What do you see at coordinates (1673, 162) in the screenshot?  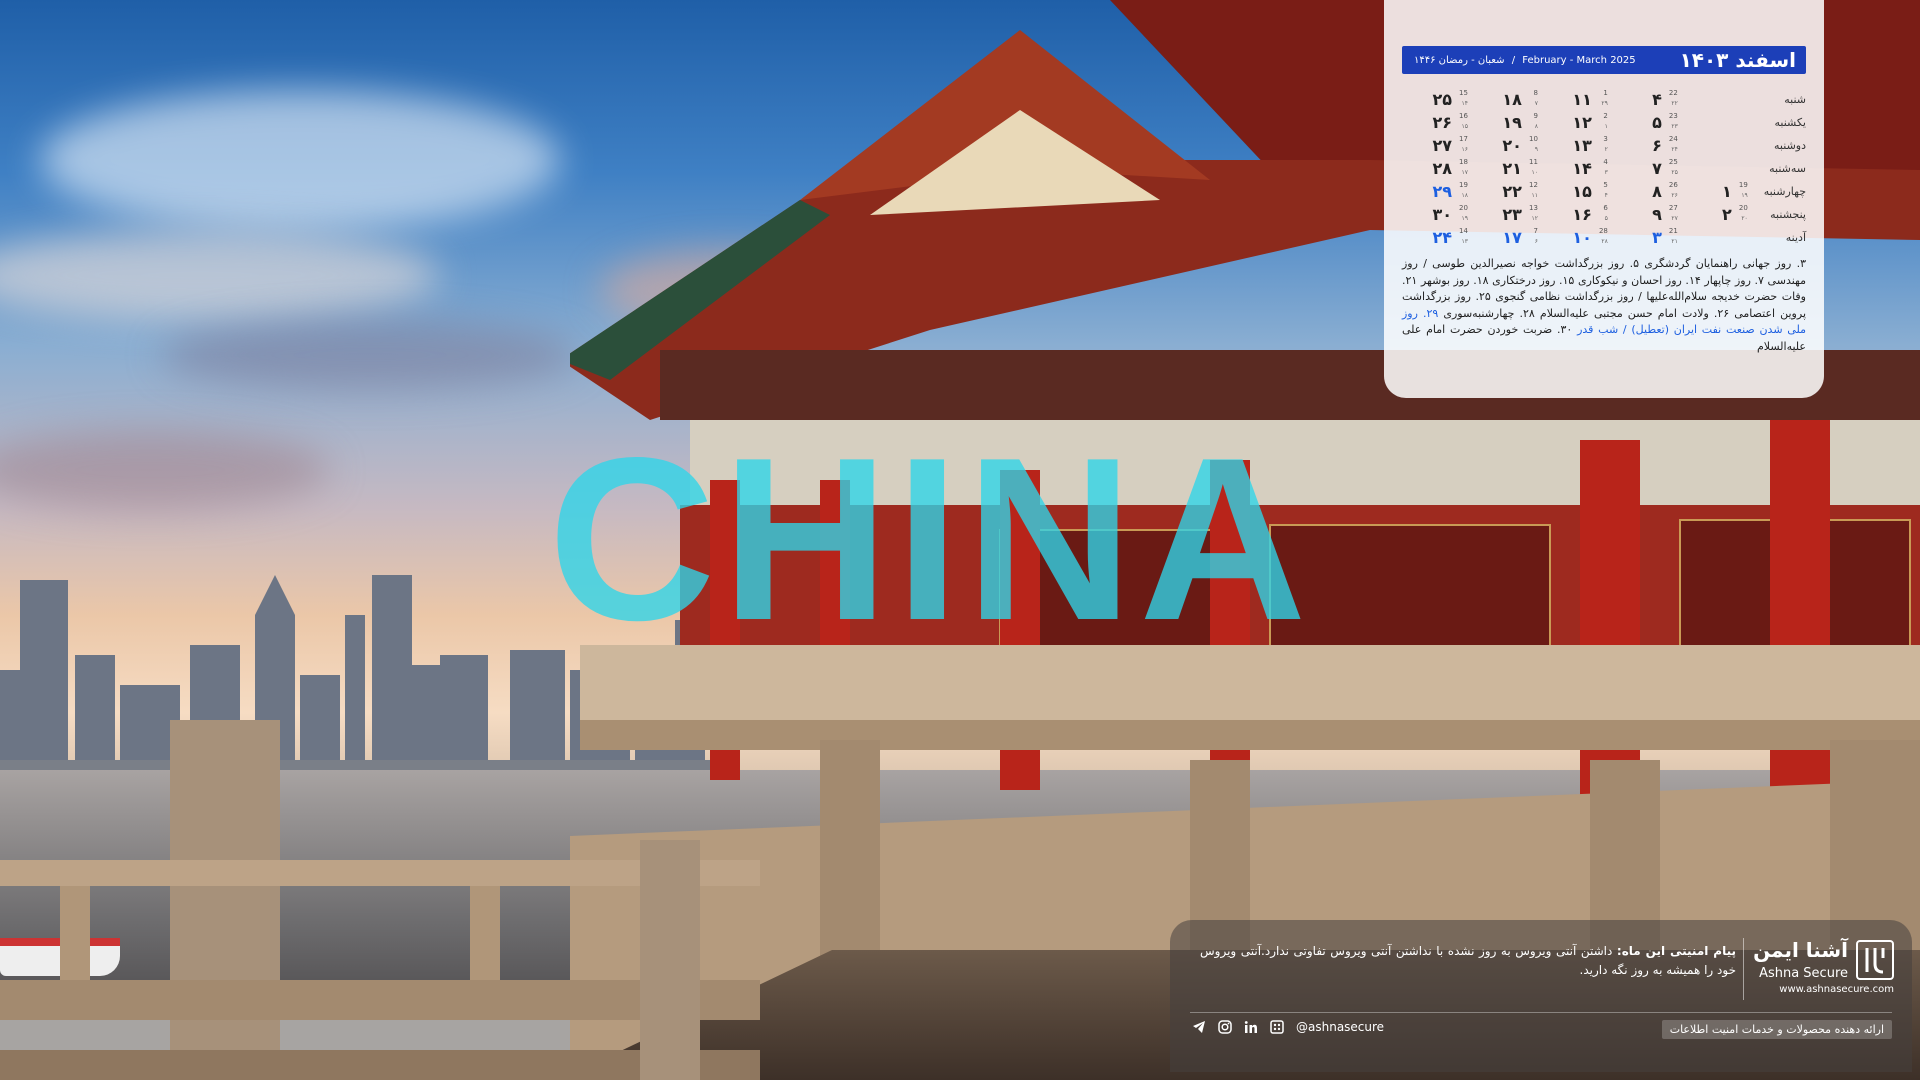 I see `gregorian-date: 25` at bounding box center [1673, 162].